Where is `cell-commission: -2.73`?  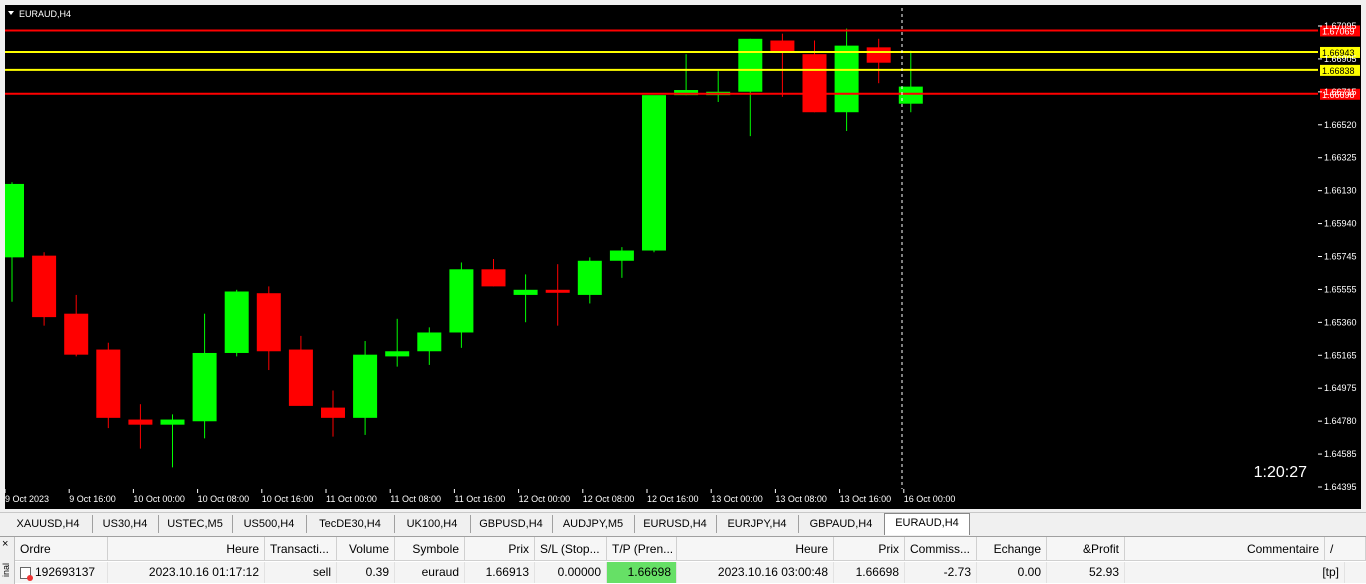 cell-commission: -2.73 is located at coordinates (941, 572).